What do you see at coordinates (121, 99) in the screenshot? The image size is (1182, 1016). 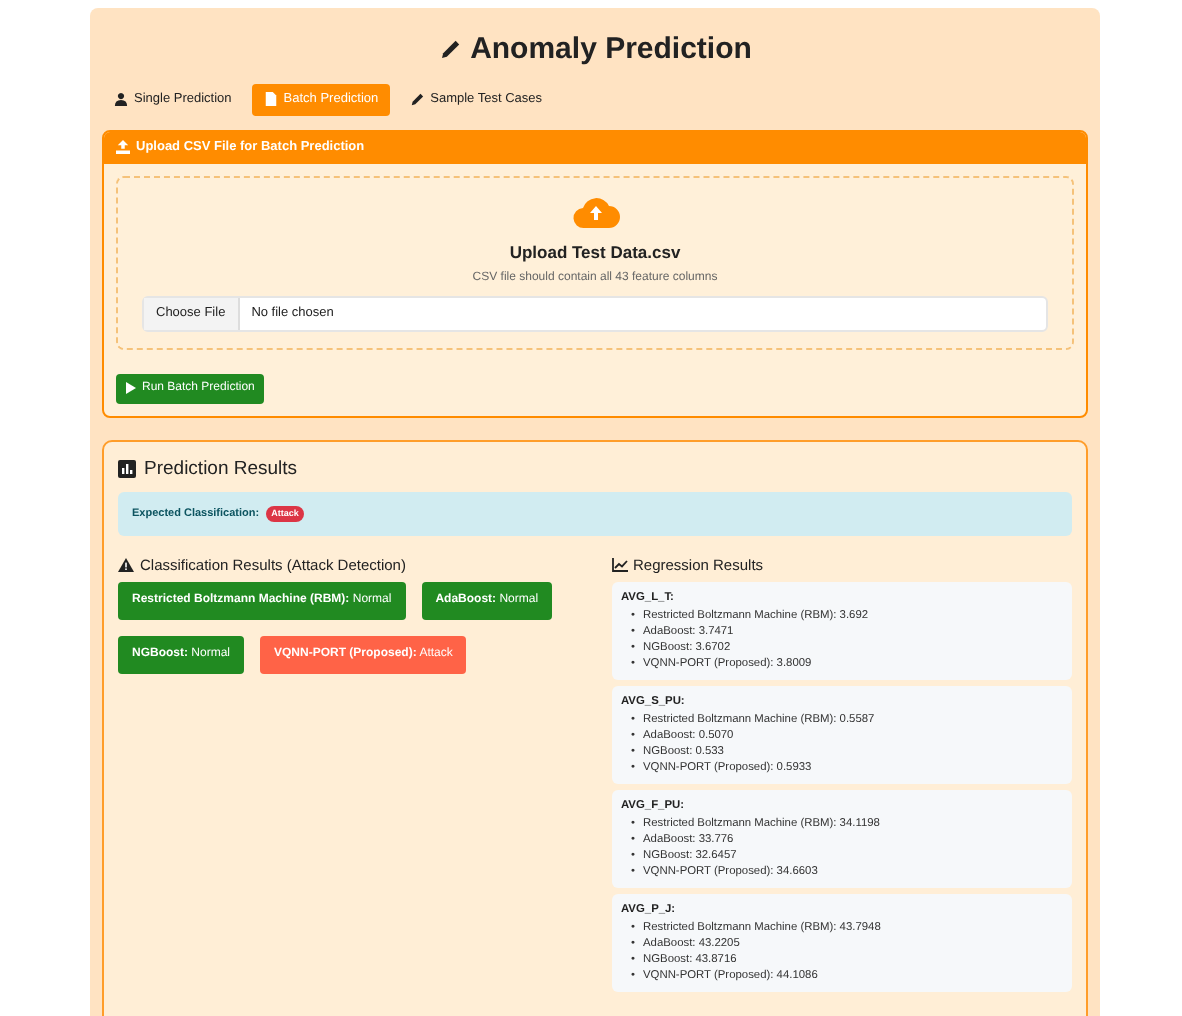 I see `person-icon` at bounding box center [121, 99].